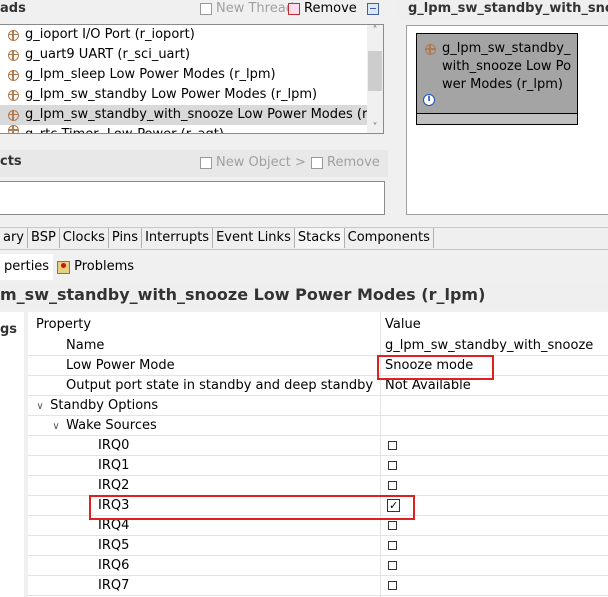 Image resolution: width=608 pixels, height=597 pixels. I want to click on tab-stacks: Stacks, so click(319, 238).